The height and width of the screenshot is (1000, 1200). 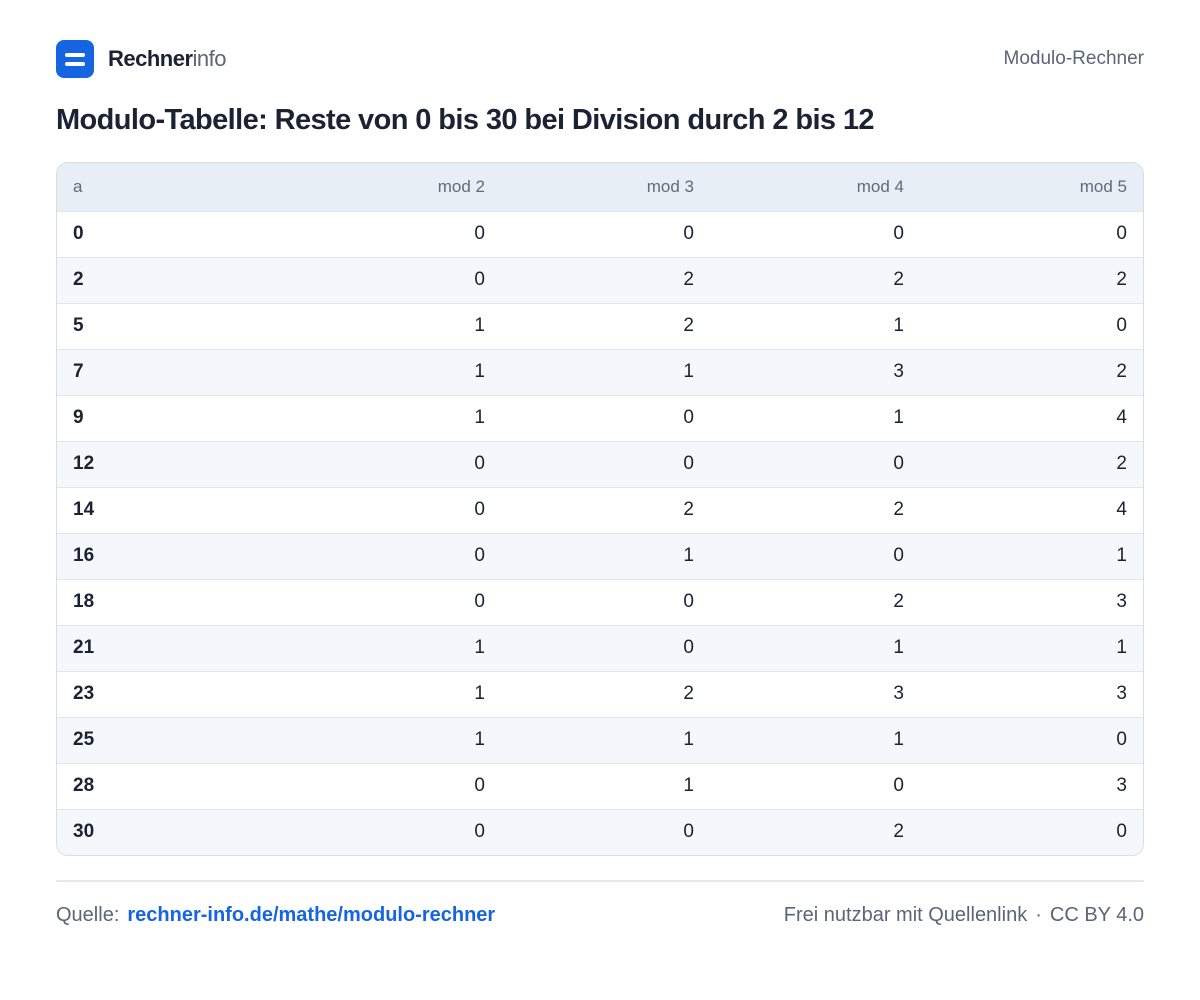 What do you see at coordinates (600, 464) in the screenshot?
I see `table-row: 12 0 0 0 2` at bounding box center [600, 464].